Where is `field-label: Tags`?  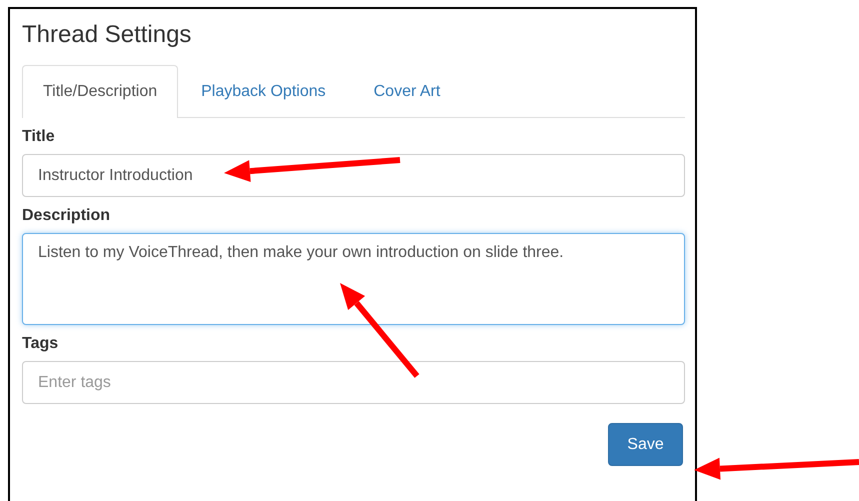
field-label: Tags is located at coordinates (41, 344).